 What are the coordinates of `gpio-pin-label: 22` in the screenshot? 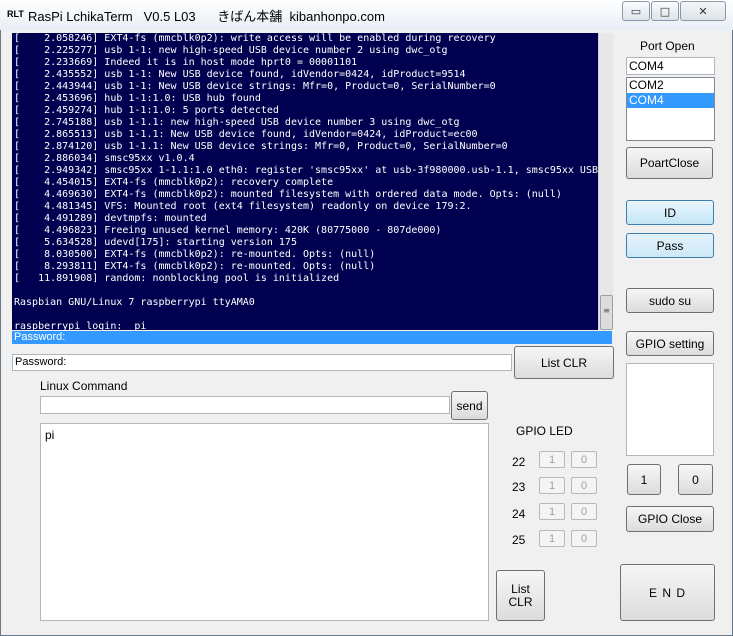 It's located at (519, 462).